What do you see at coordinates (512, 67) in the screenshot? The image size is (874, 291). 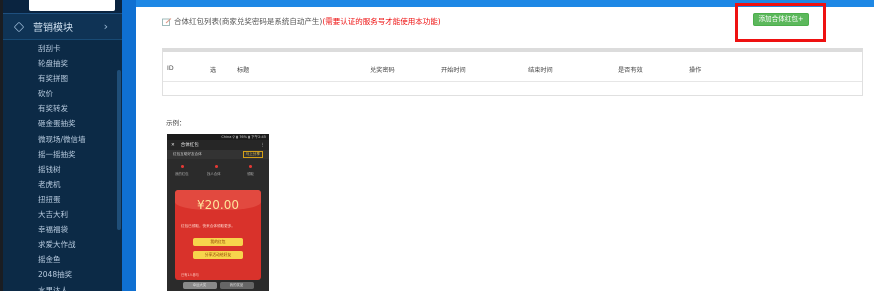 I see `table-header: ID 选 标题 兑奖密码 开始时间 结束时间 是否有效 操作` at bounding box center [512, 67].